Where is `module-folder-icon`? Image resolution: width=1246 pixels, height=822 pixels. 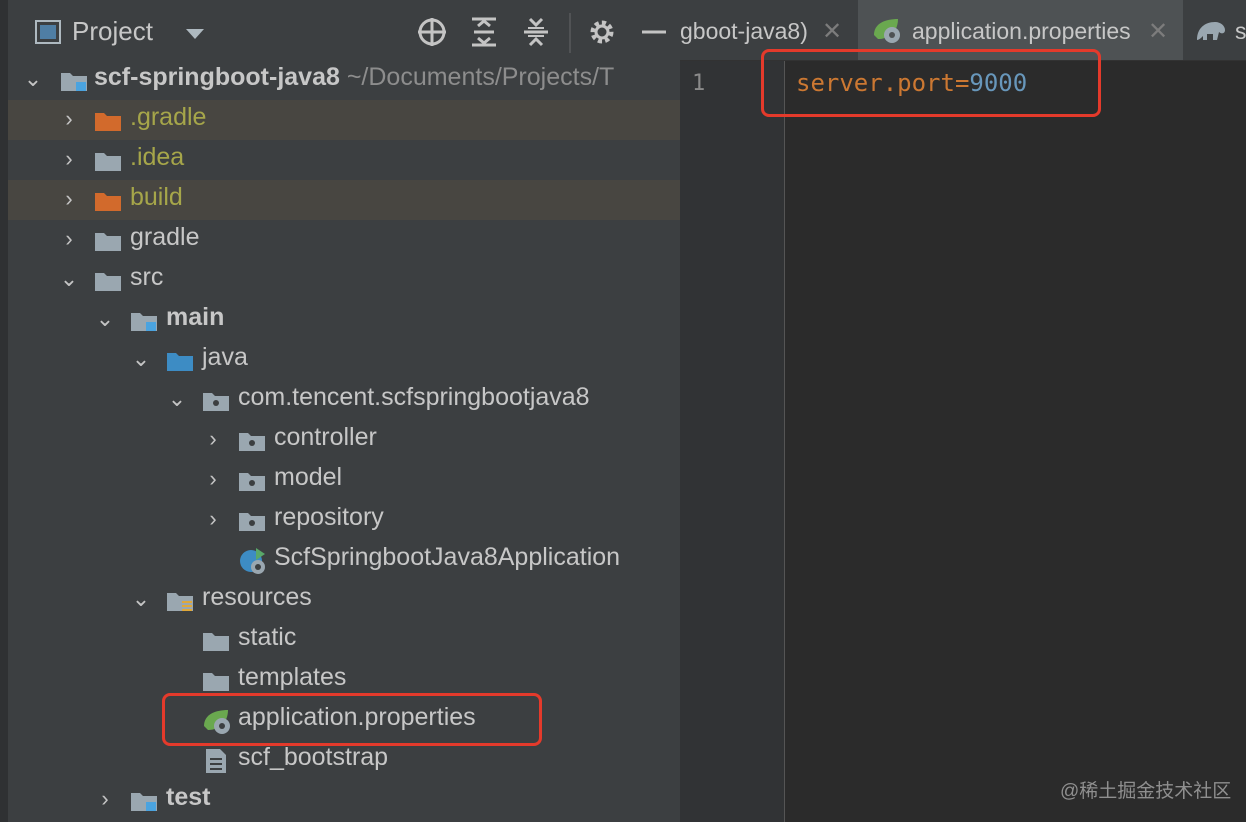
module-folder-icon is located at coordinates (74, 81).